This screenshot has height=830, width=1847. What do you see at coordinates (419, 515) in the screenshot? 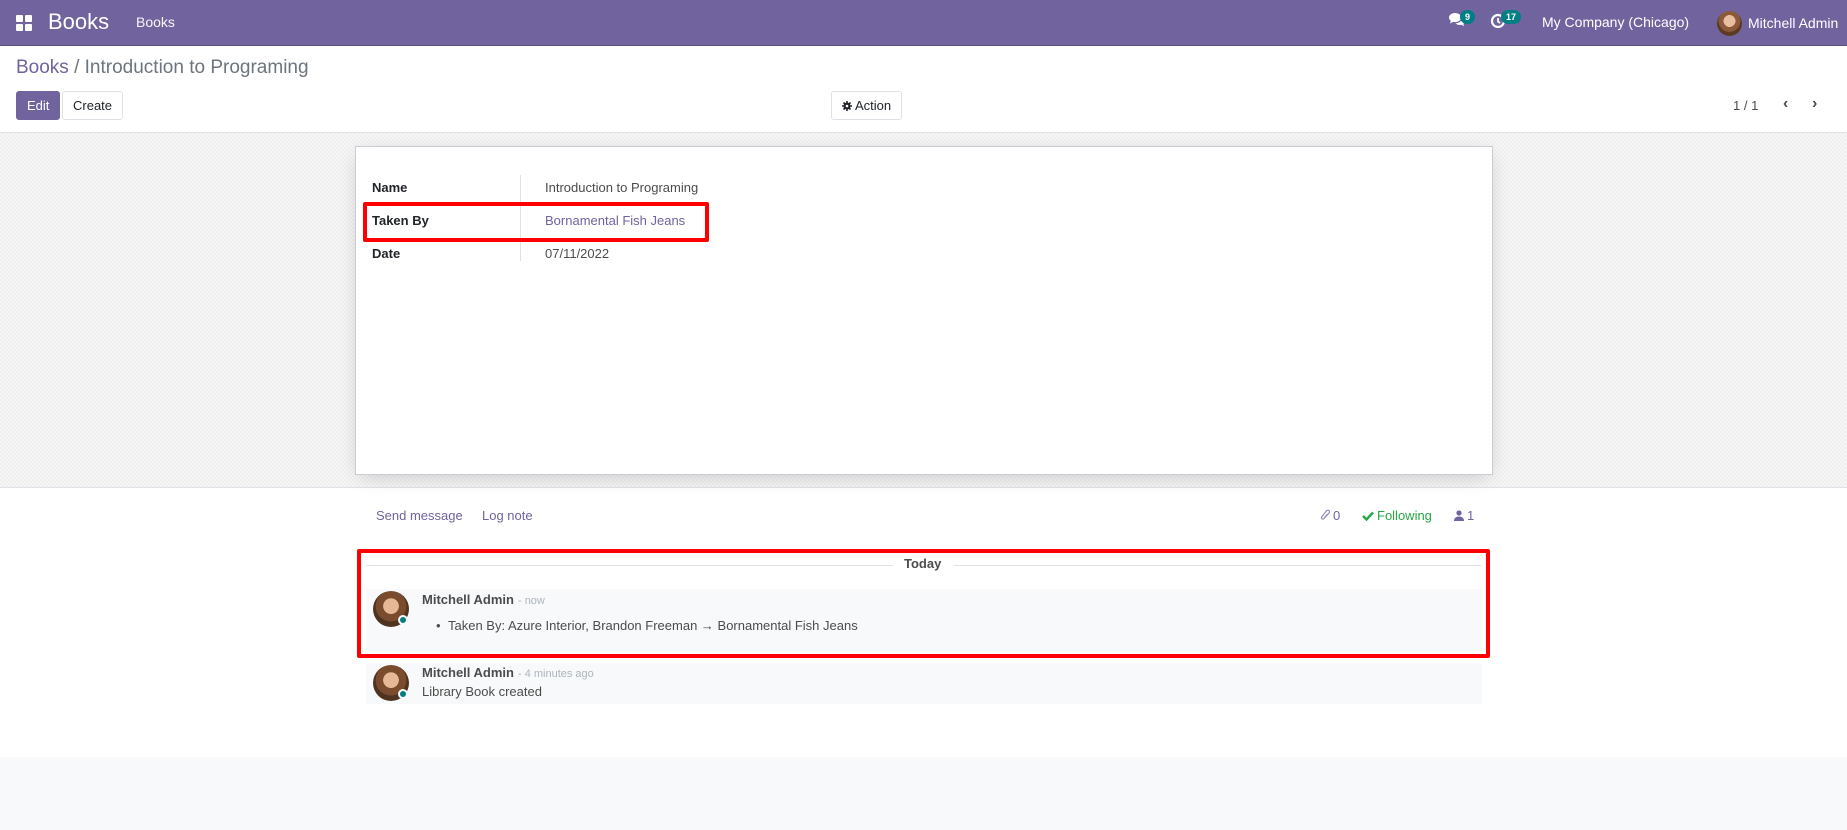
I see `send-message-button: Send message` at bounding box center [419, 515].